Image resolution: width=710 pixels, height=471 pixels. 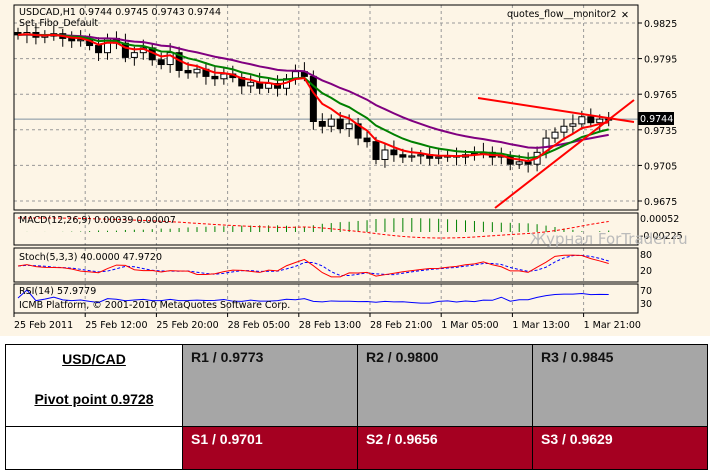 What do you see at coordinates (116, 325) in the screenshot?
I see `time-tick-label: 25 Feb 12:00` at bounding box center [116, 325].